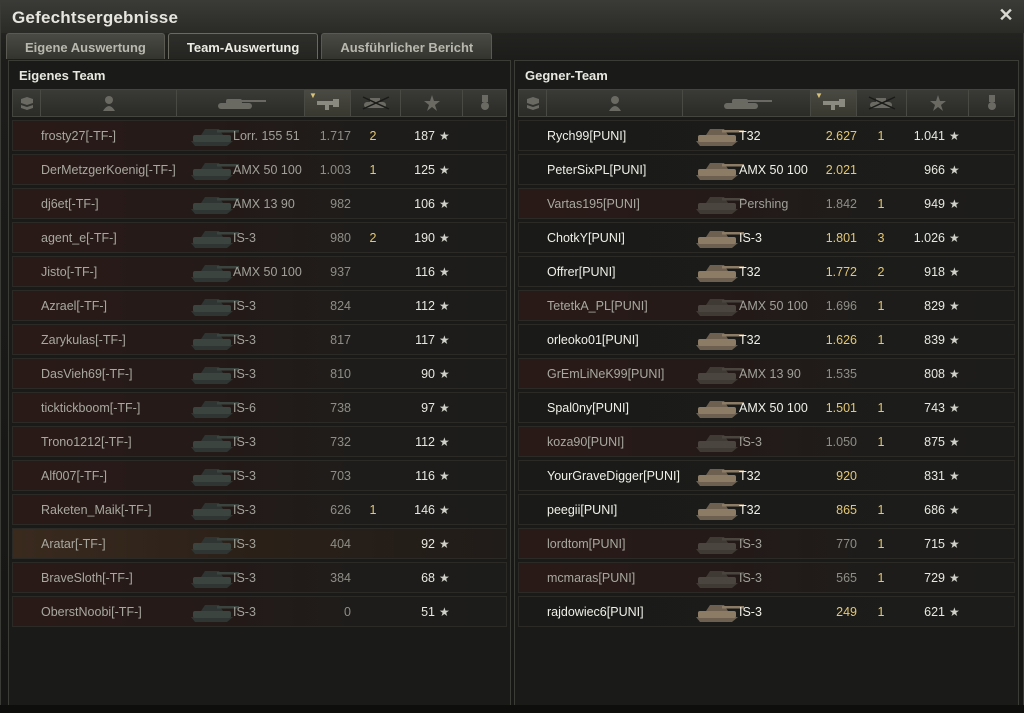 Image resolution: width=1024 pixels, height=713 pixels. Describe the element at coordinates (766, 509) in the screenshot. I see `player-row: peegii[PUNI] T32 865 1 686 ★` at that location.